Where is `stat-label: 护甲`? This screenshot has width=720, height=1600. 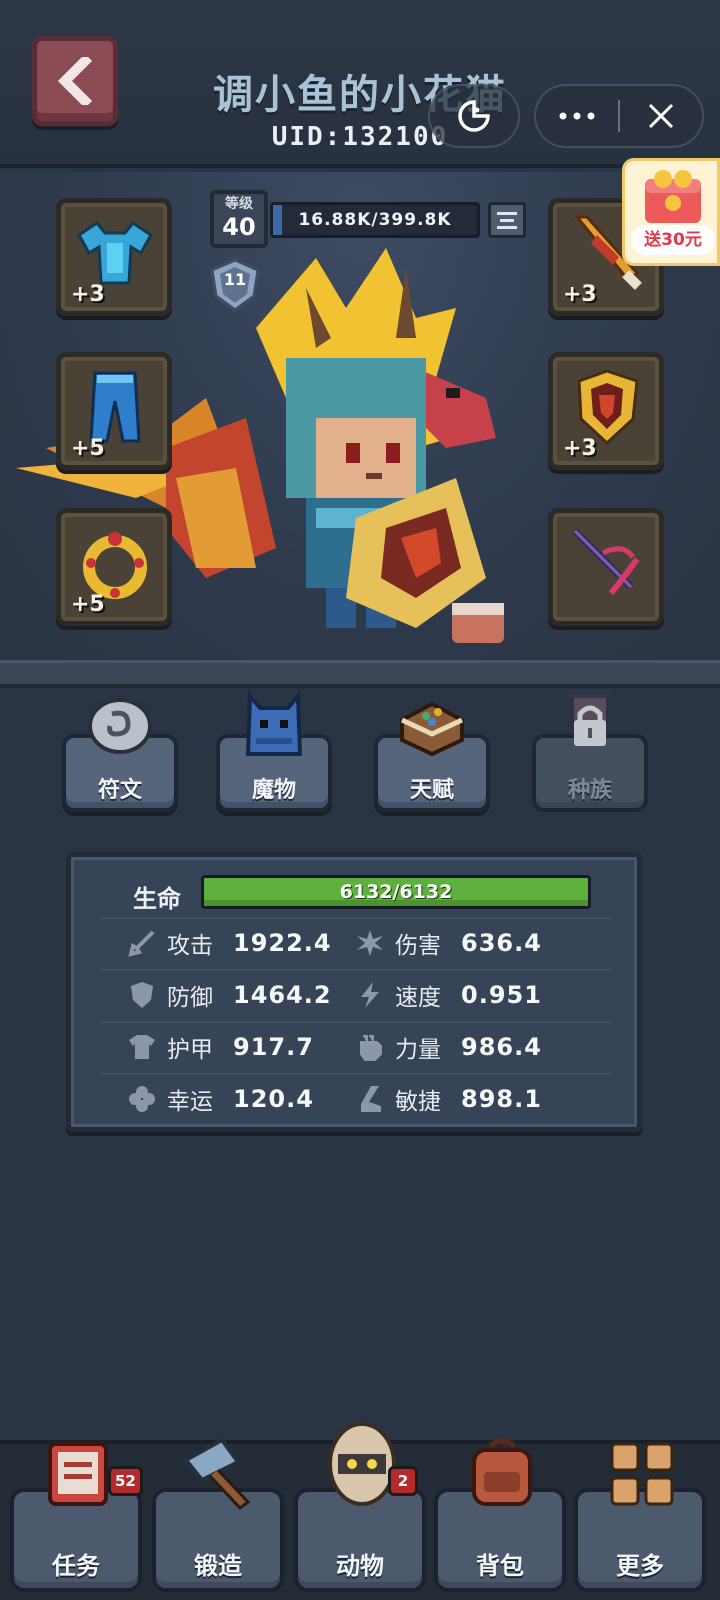
stat-label: 护甲 is located at coordinates (190, 1050).